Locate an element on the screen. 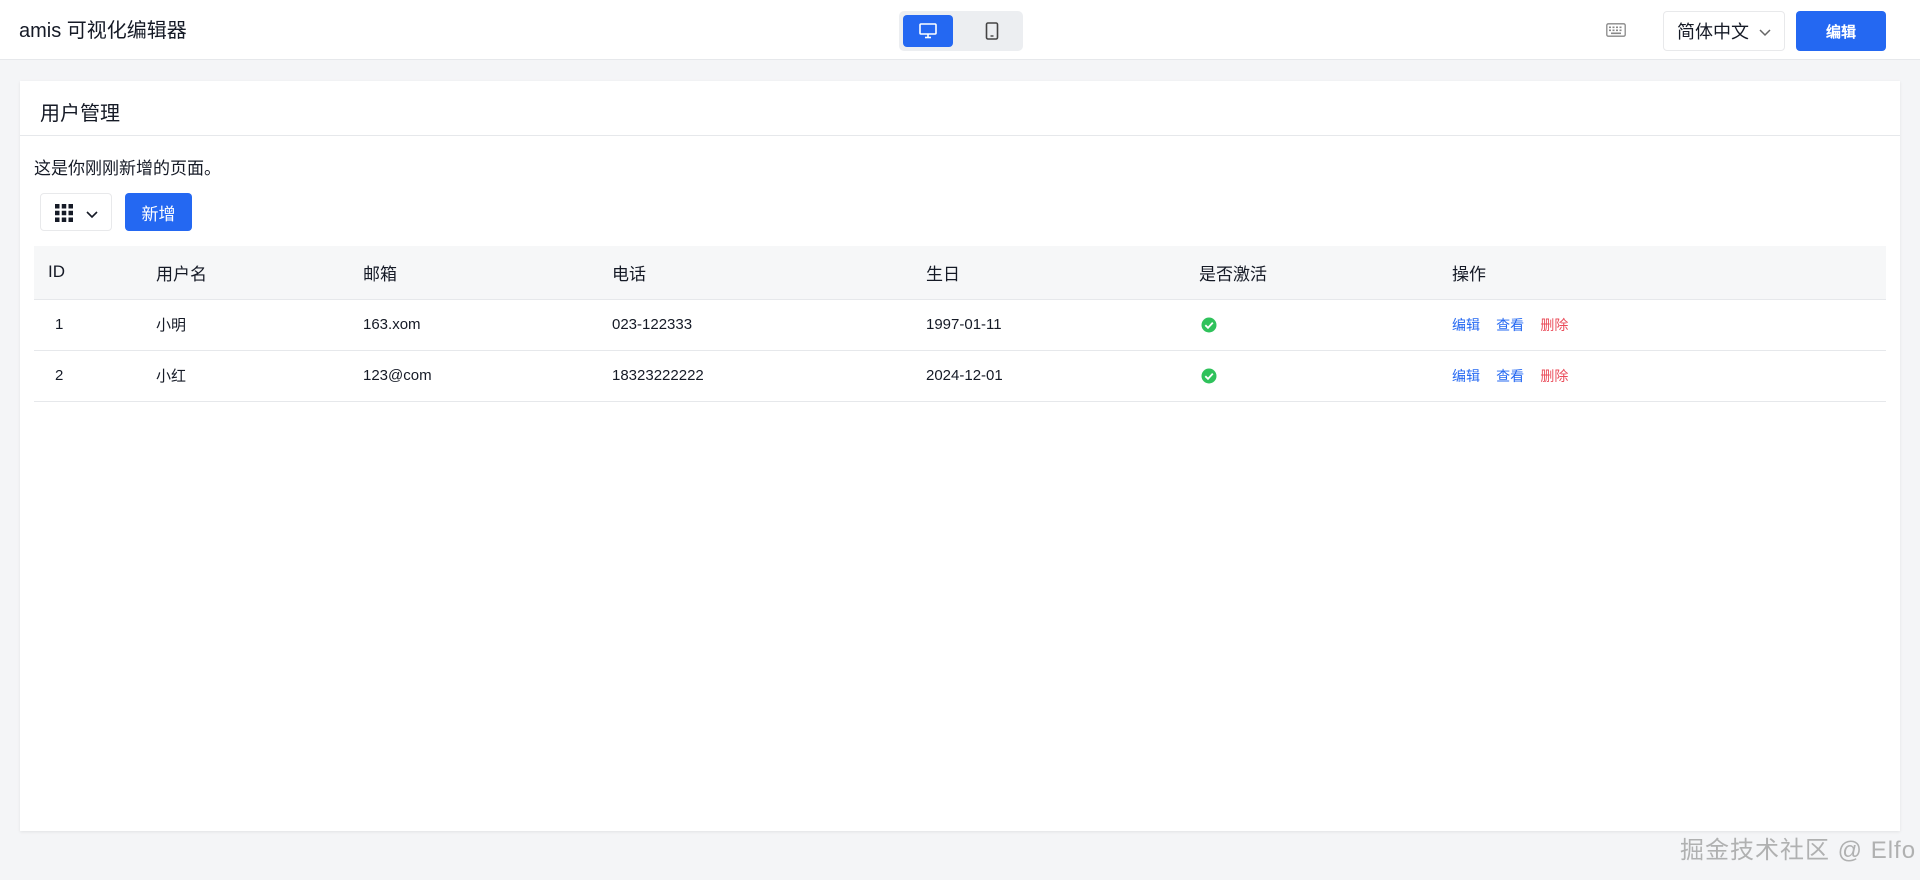  language-select: 简体中文 is located at coordinates (1724, 31).